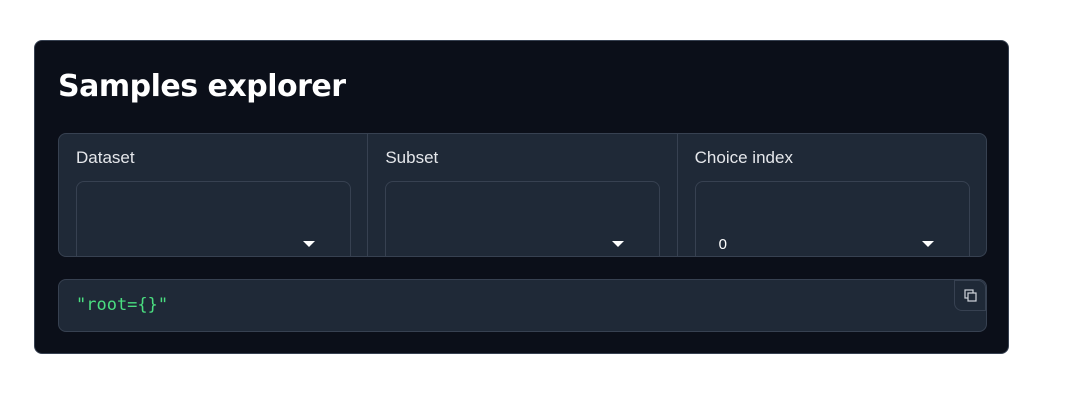  Describe the element at coordinates (105, 157) in the screenshot. I see `dataset-label: Dataset` at that location.